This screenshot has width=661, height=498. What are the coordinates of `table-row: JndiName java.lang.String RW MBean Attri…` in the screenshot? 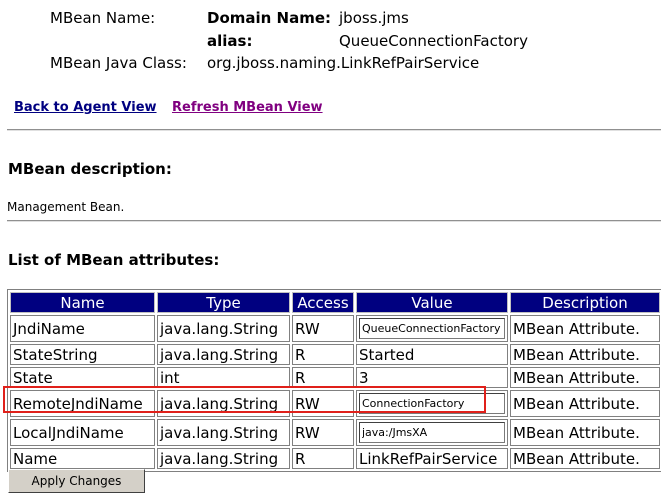 It's located at (335, 328).